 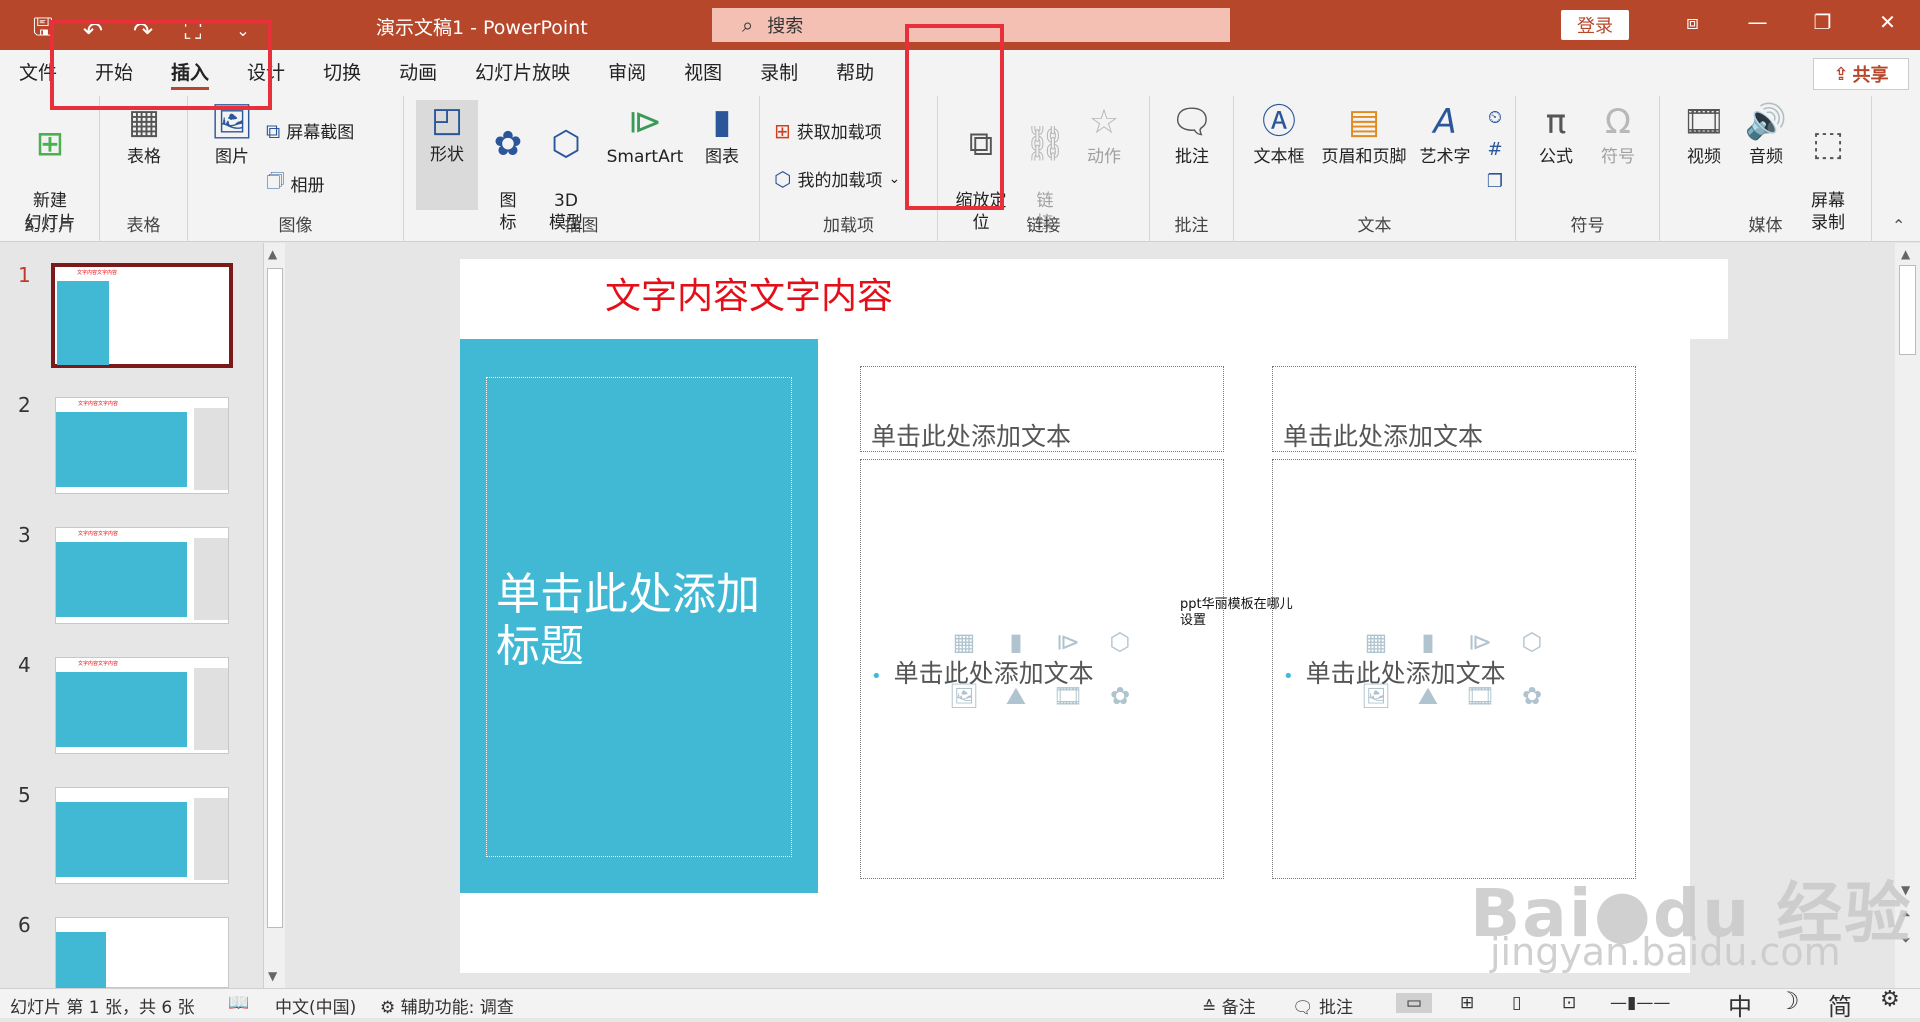 What do you see at coordinates (1692, 22) in the screenshot?
I see `ribbon-display-icon: ⧈` at bounding box center [1692, 22].